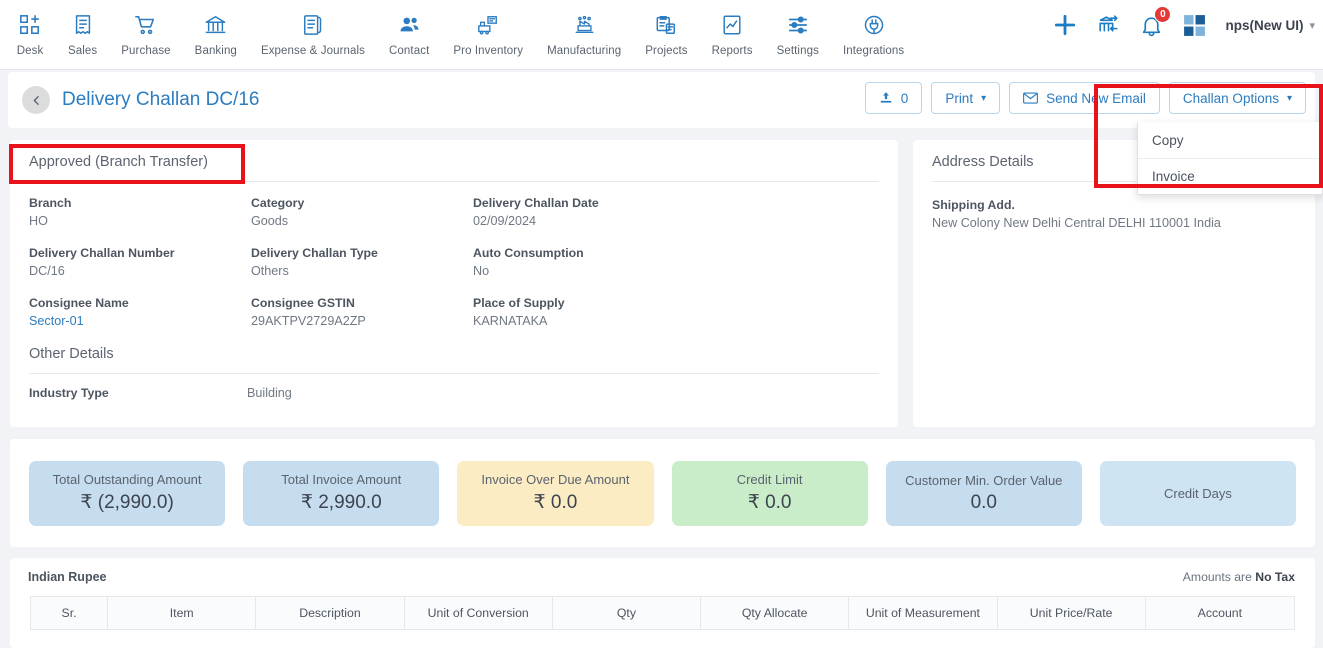 Image resolution: width=1323 pixels, height=648 pixels. Describe the element at coordinates (1230, 176) in the screenshot. I see `dropdown-item-invoice: Invoice` at that location.